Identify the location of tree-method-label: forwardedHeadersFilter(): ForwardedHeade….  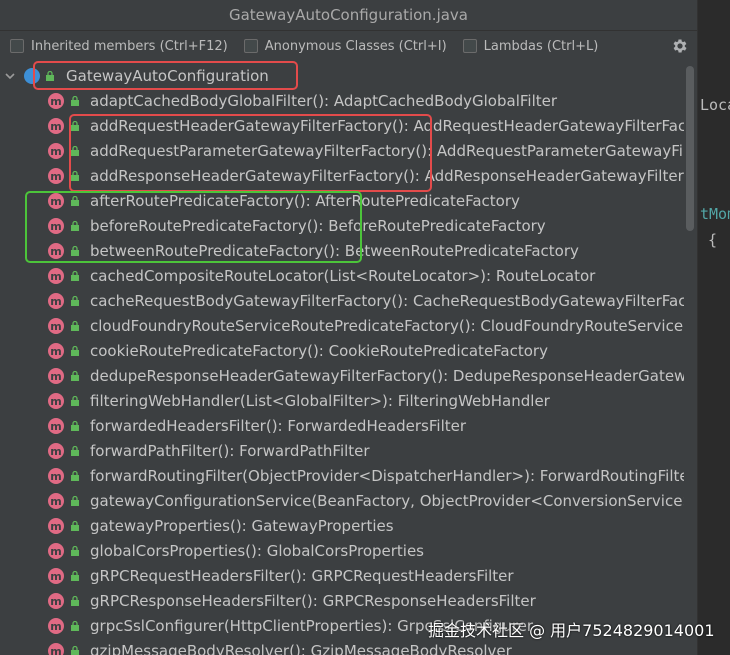
(278, 426).